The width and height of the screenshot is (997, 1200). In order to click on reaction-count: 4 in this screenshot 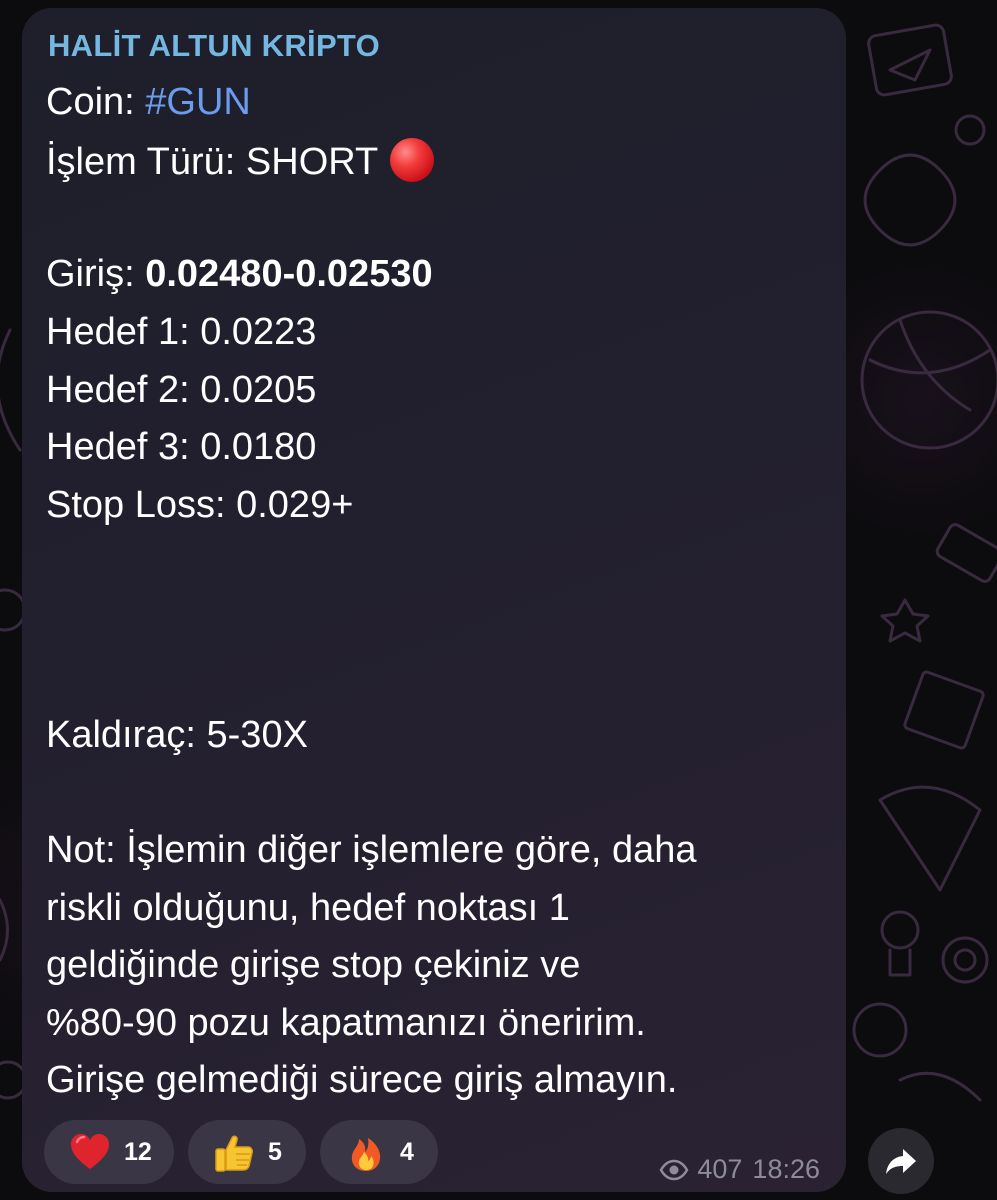, I will do `click(407, 1151)`.